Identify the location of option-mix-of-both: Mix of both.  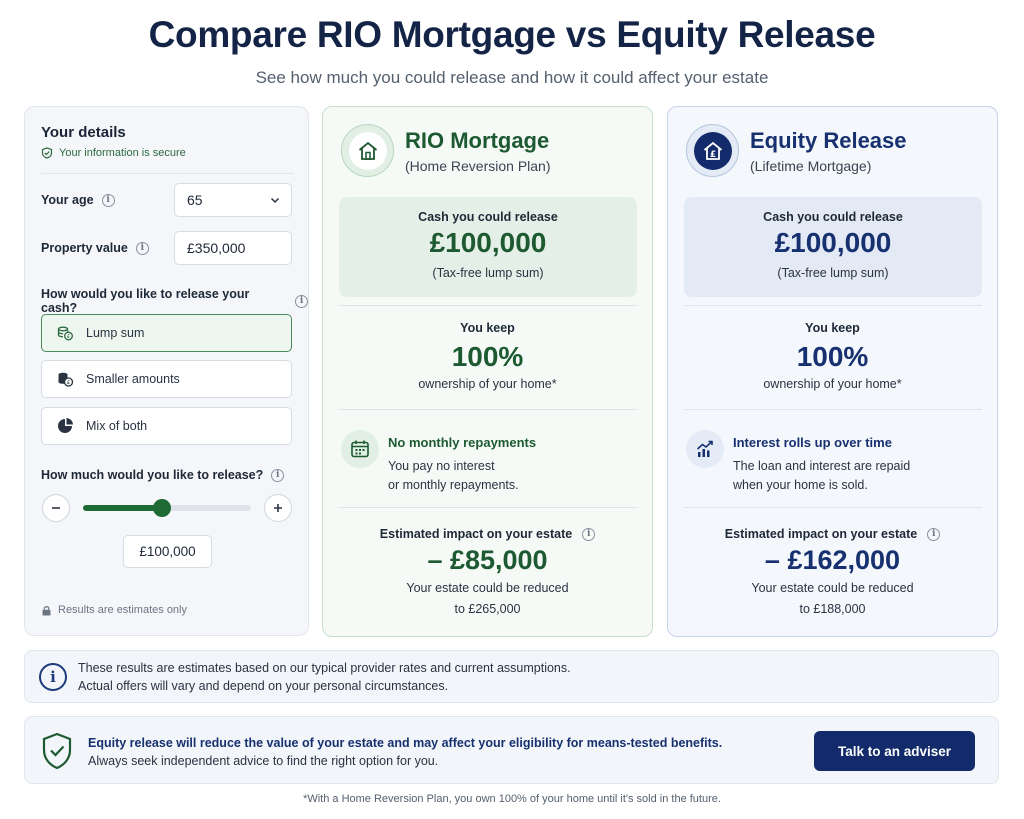
(166, 426).